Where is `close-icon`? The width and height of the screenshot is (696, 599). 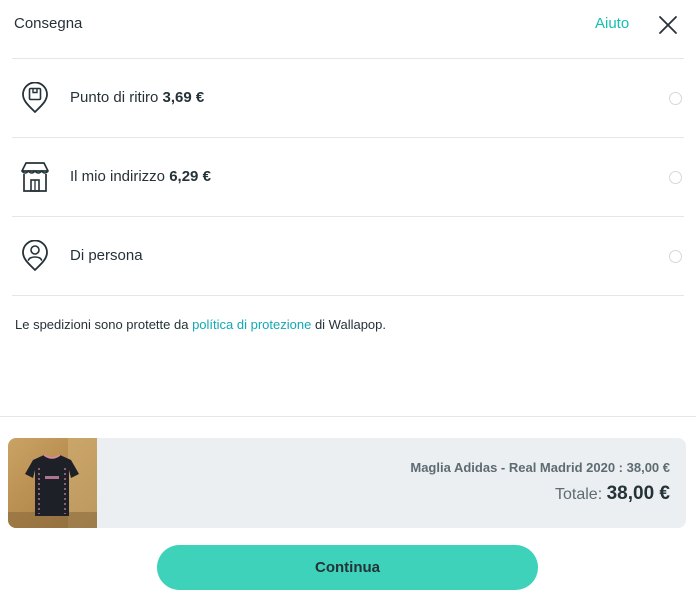
close-icon is located at coordinates (668, 25).